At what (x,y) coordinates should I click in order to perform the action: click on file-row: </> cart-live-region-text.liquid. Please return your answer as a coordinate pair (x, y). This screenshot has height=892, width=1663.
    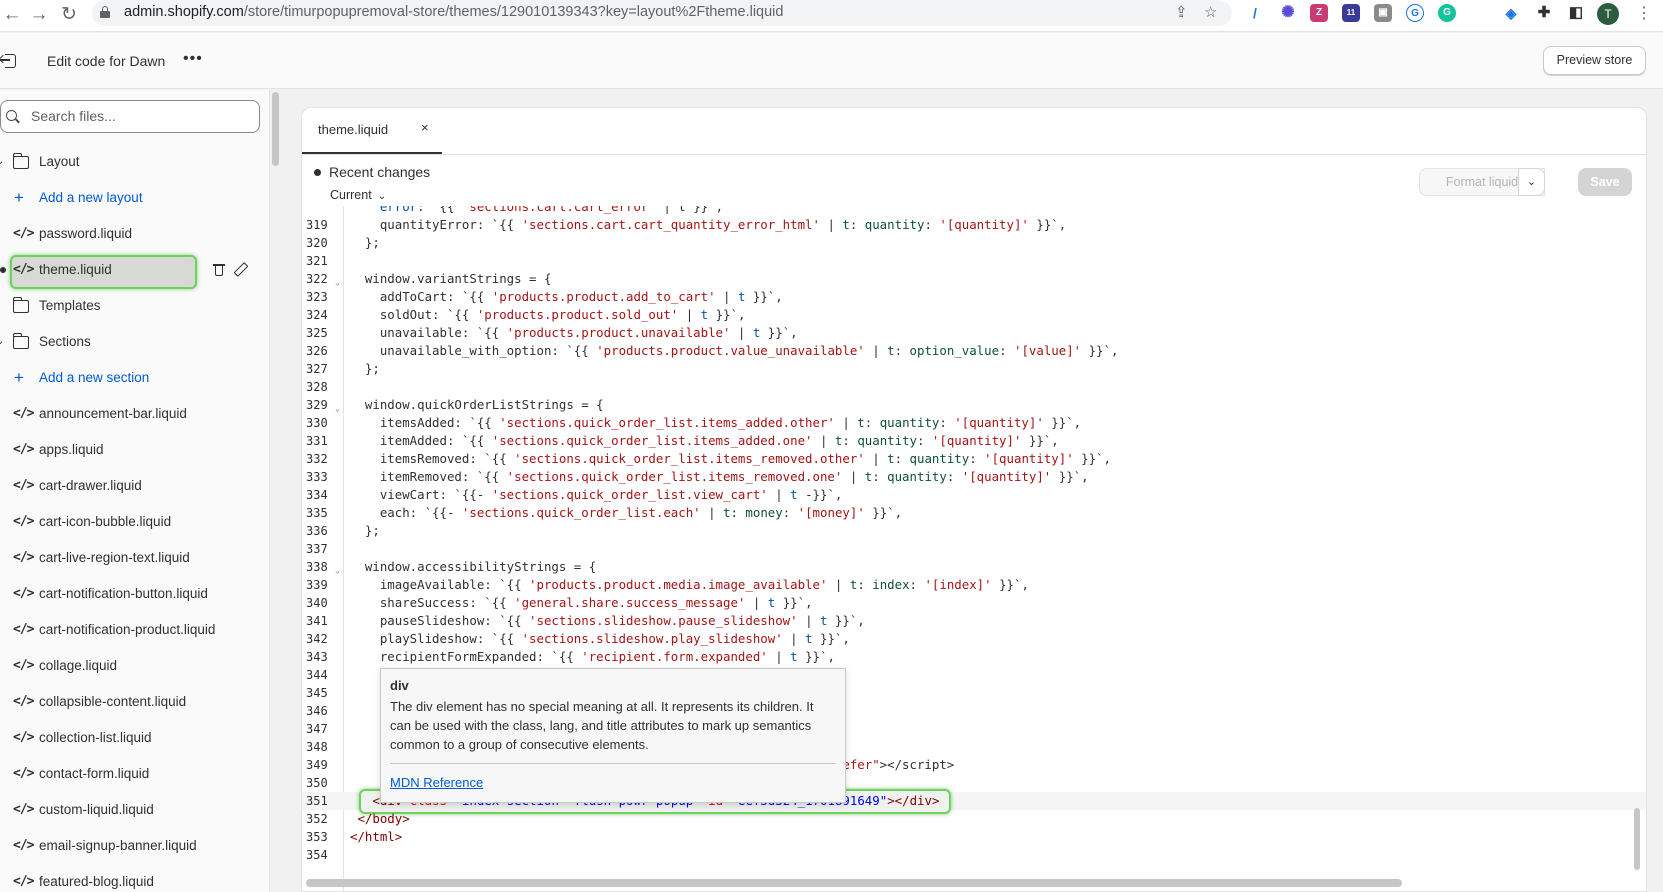
    Looking at the image, I should click on (134, 559).